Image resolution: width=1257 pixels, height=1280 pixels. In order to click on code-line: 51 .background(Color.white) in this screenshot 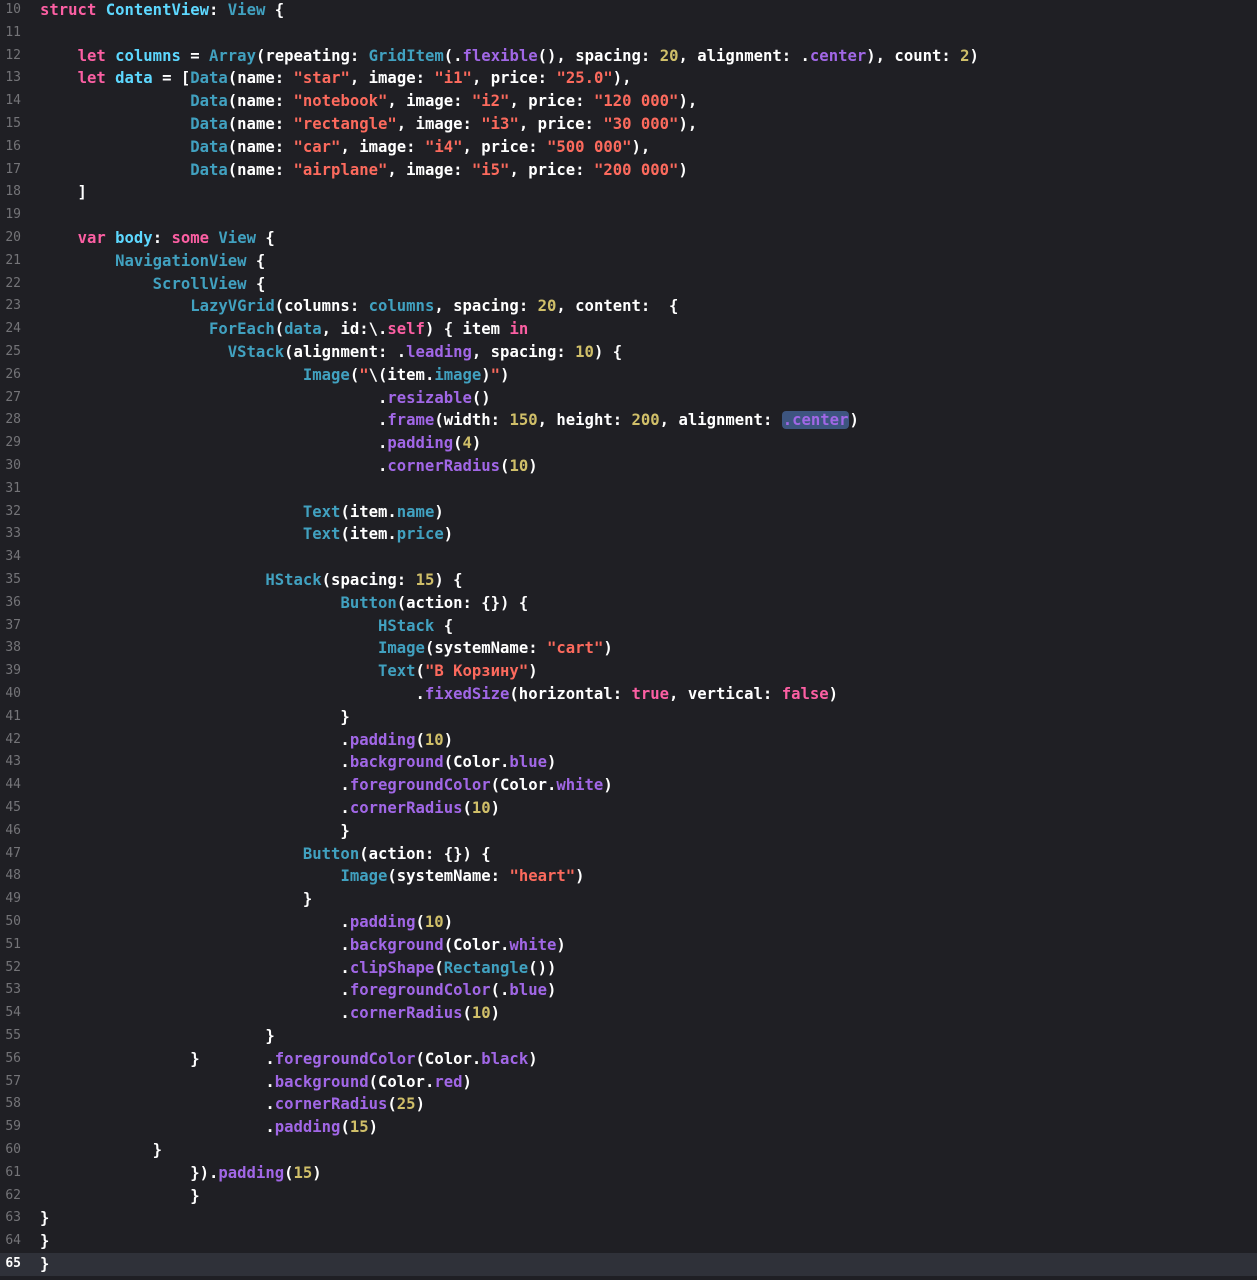, I will do `click(628, 945)`.